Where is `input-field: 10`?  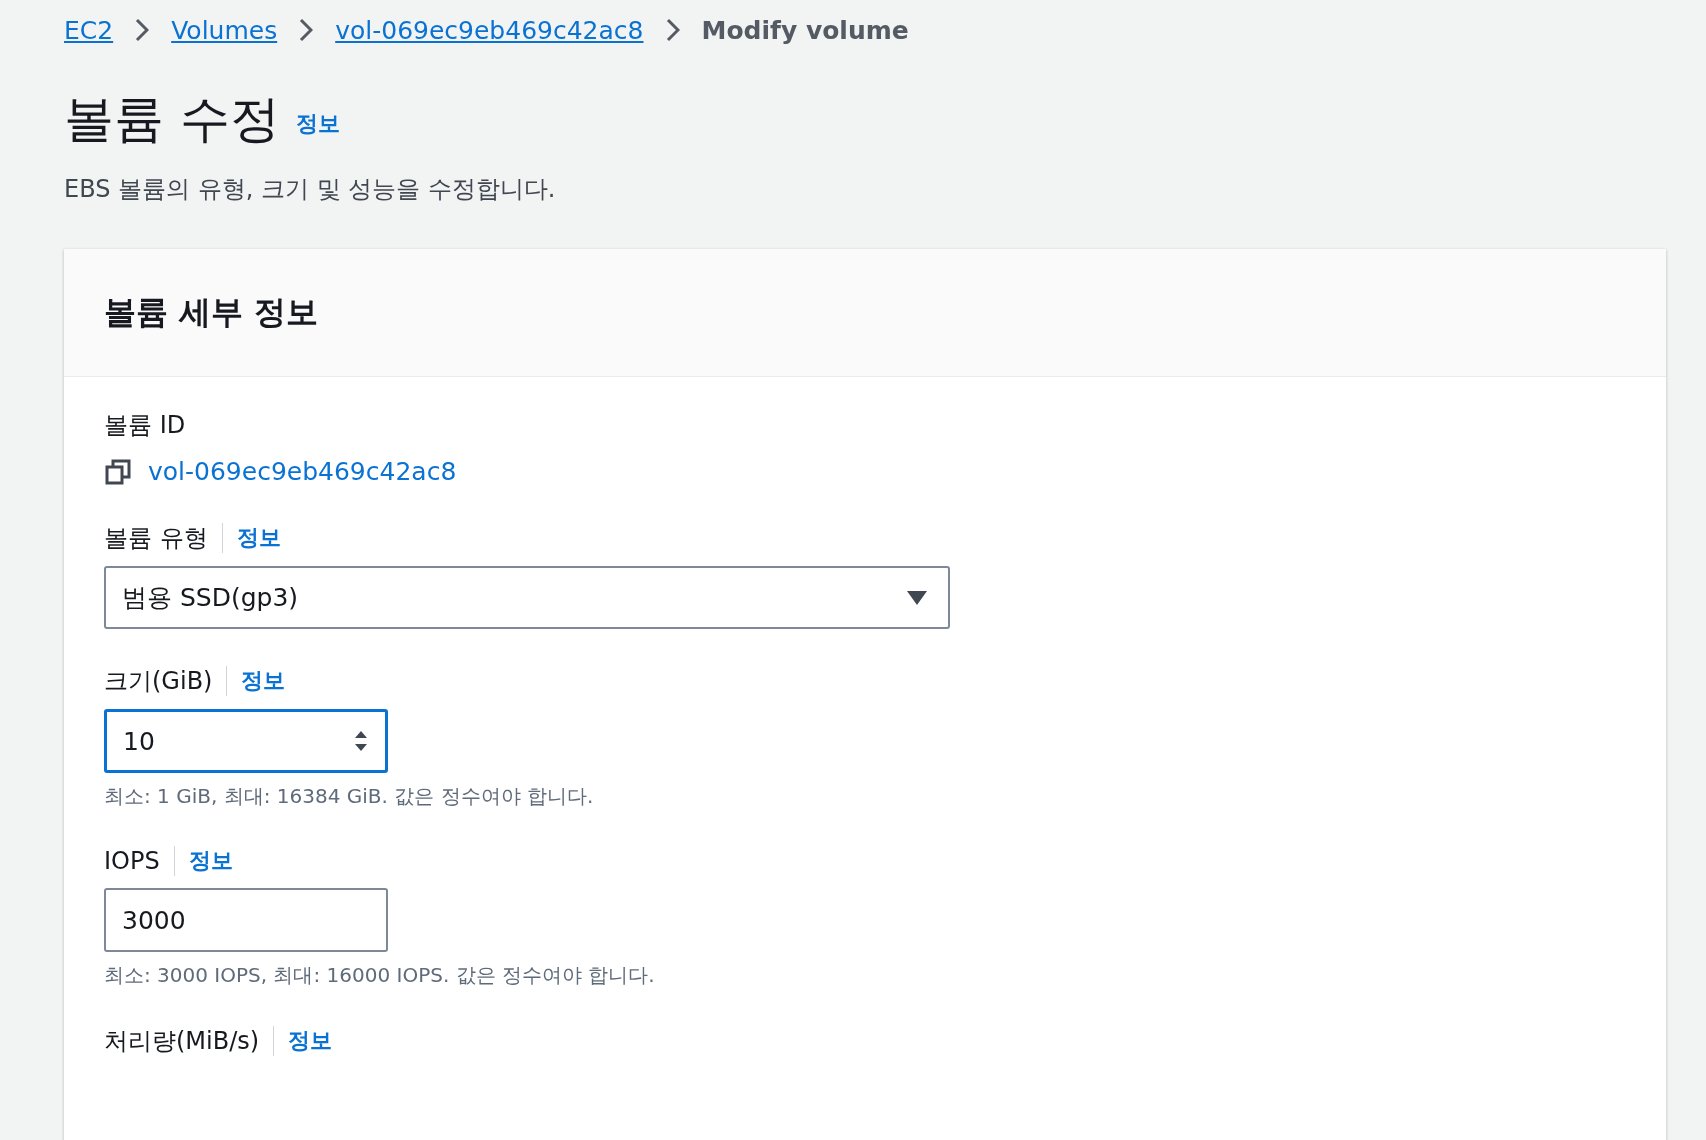 input-field: 10 is located at coordinates (246, 741).